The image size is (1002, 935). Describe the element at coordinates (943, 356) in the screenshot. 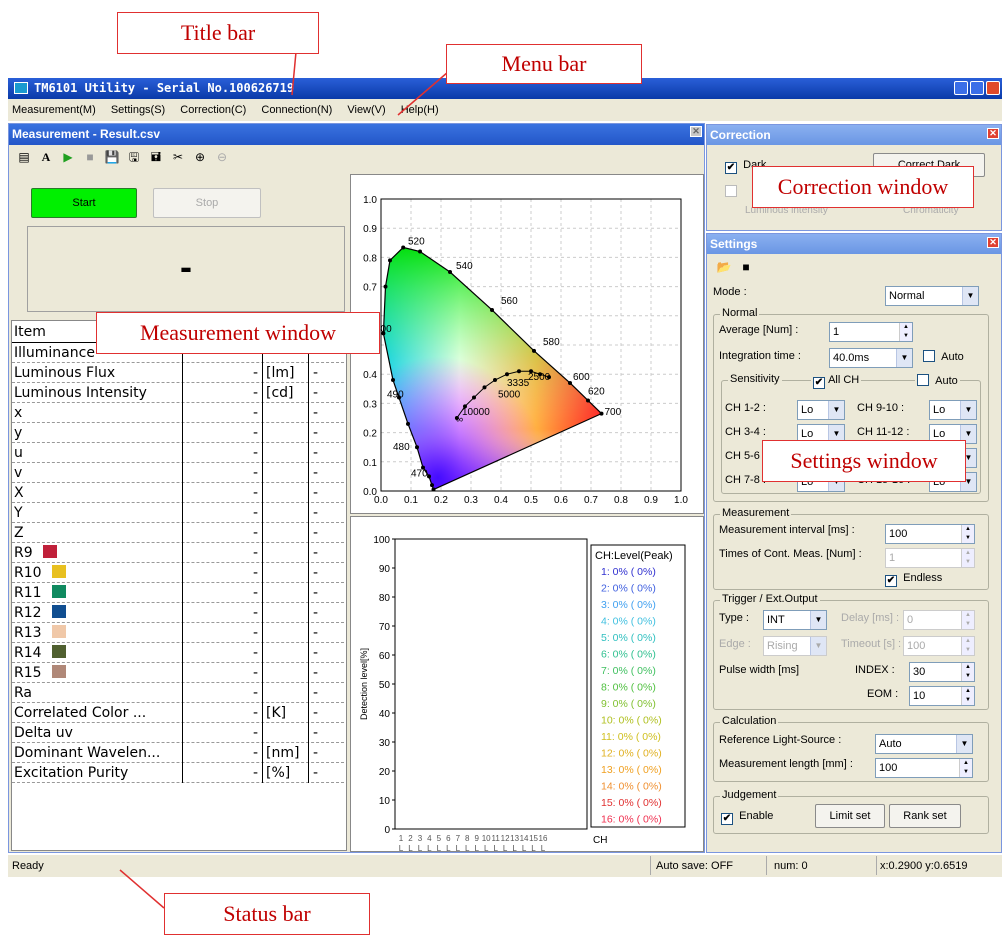

I see `integration-auto-checkbox: Auto` at that location.